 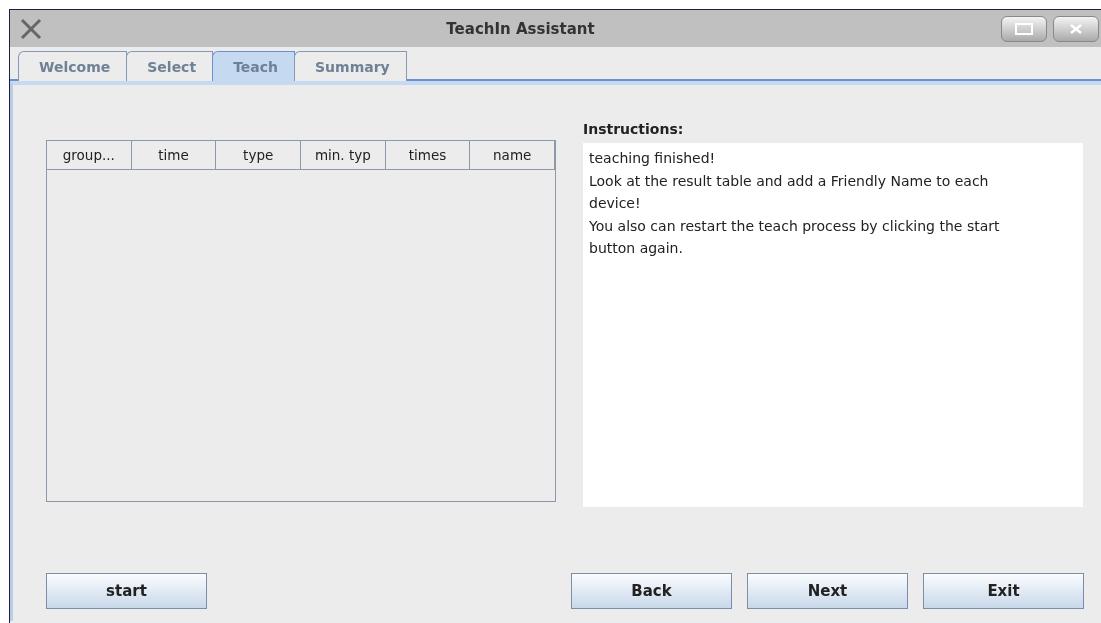 I want to click on instruction-text: You also can restart the teach process by clicking the start button again., so click(x=795, y=237).